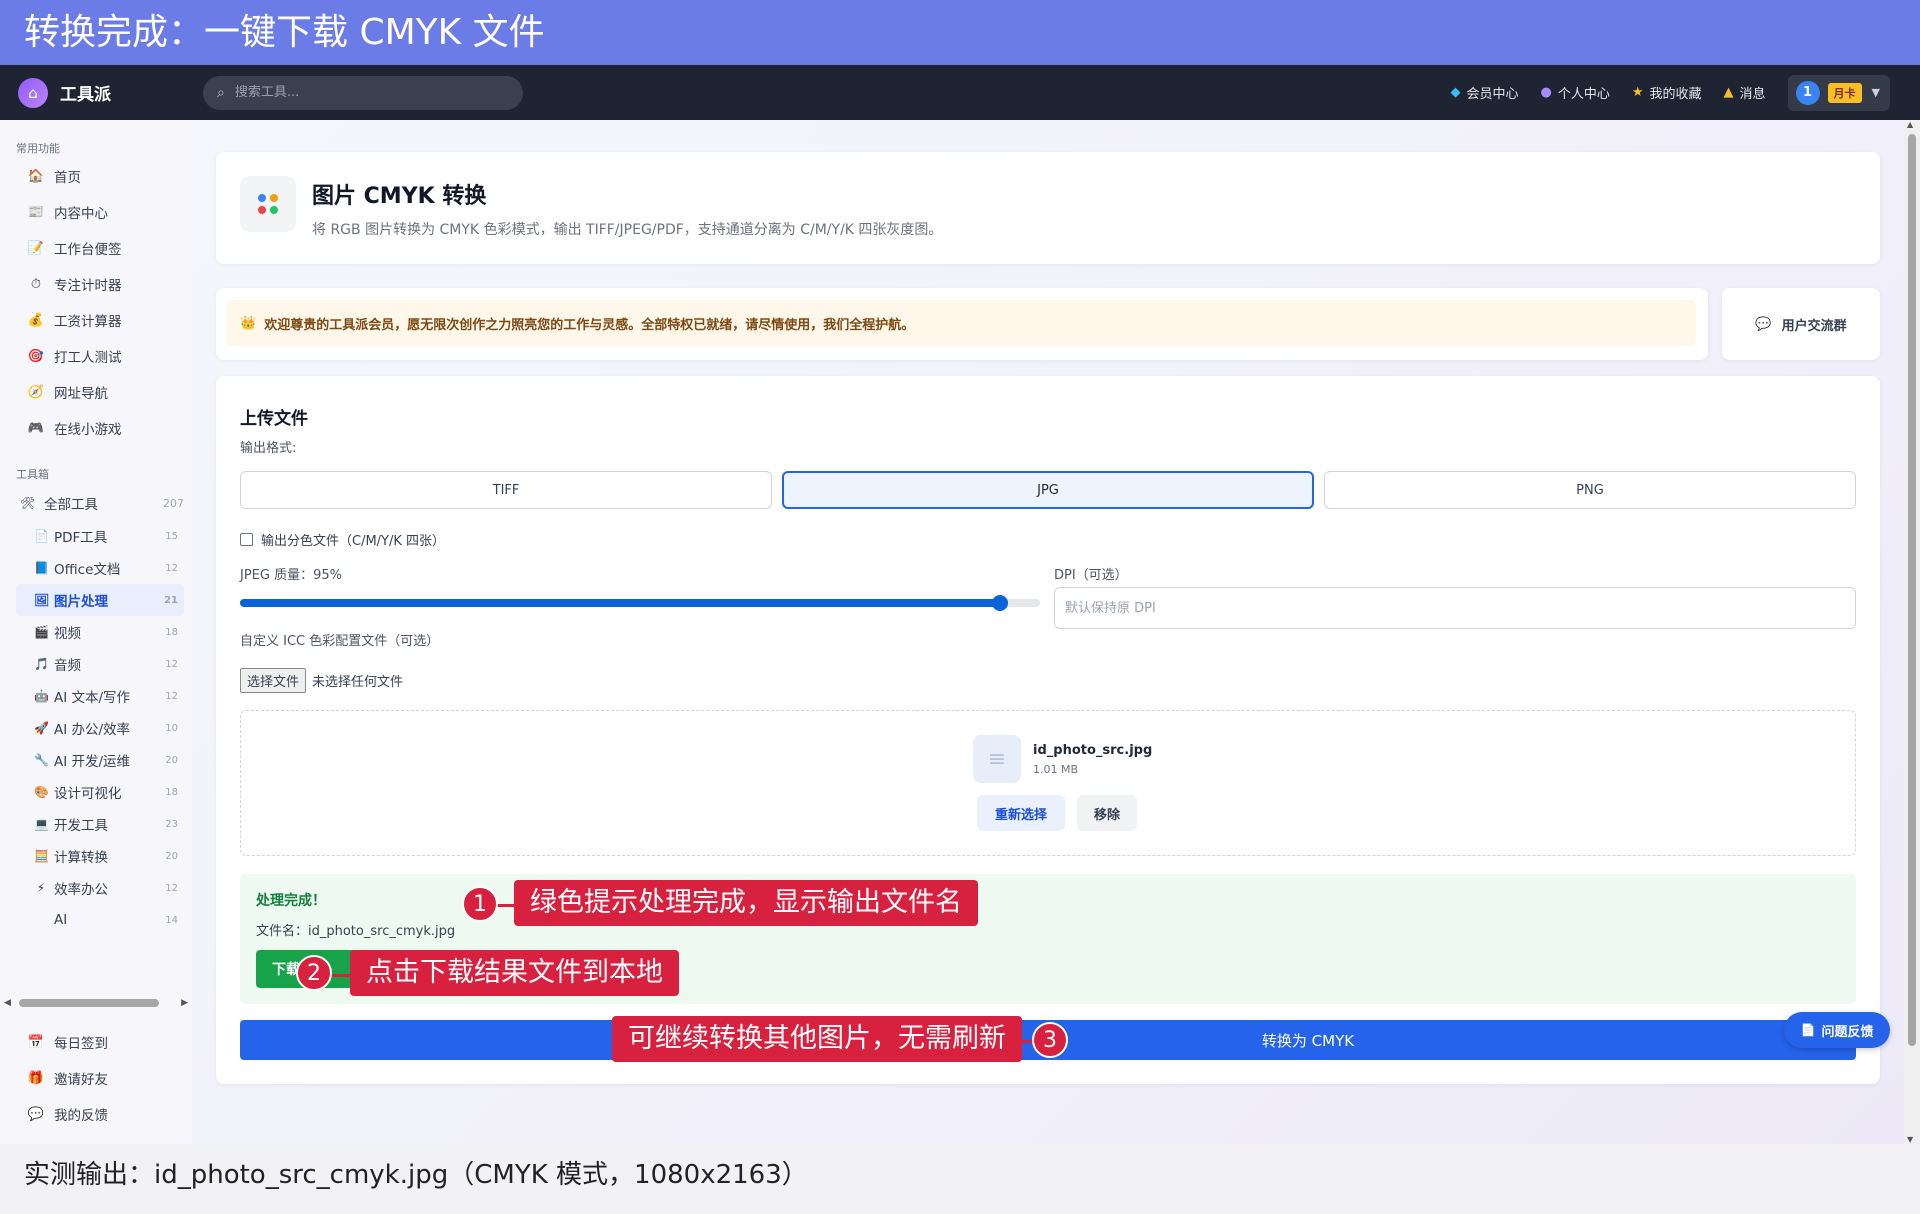 This screenshot has height=1214, width=1920. Describe the element at coordinates (81, 214) in the screenshot. I see `sidebar-item-label: 内容中心` at that location.